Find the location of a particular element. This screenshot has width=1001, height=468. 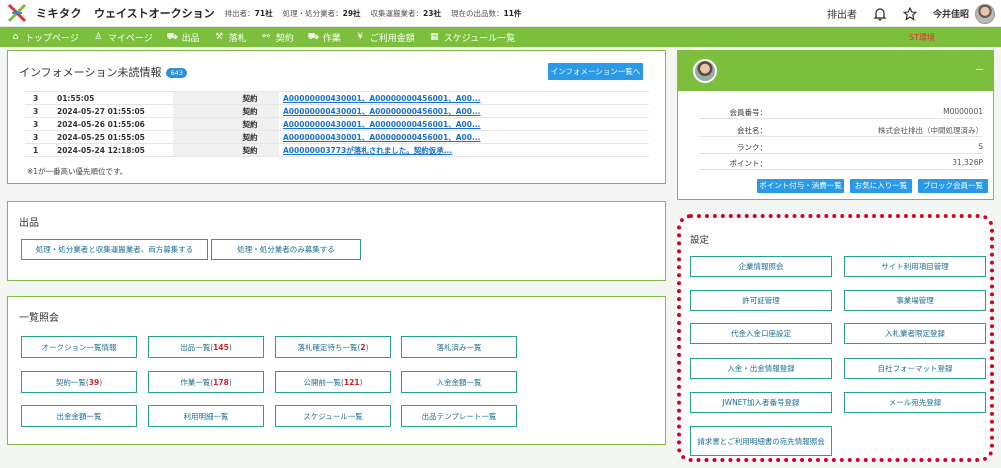

nav-contract: ⚯ 契約 is located at coordinates (277, 37).